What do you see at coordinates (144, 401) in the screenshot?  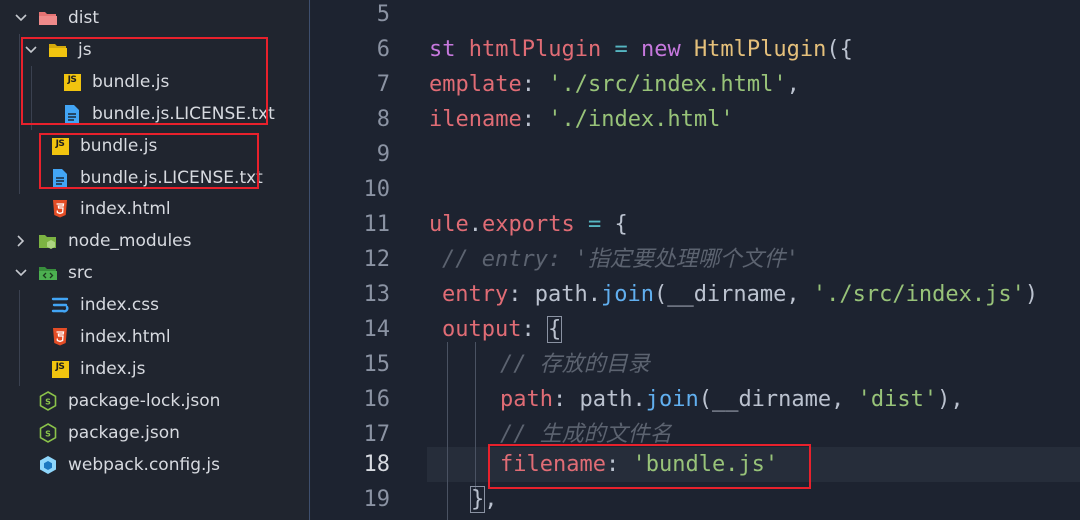 I see `tree-item-label: package-lock.json` at bounding box center [144, 401].